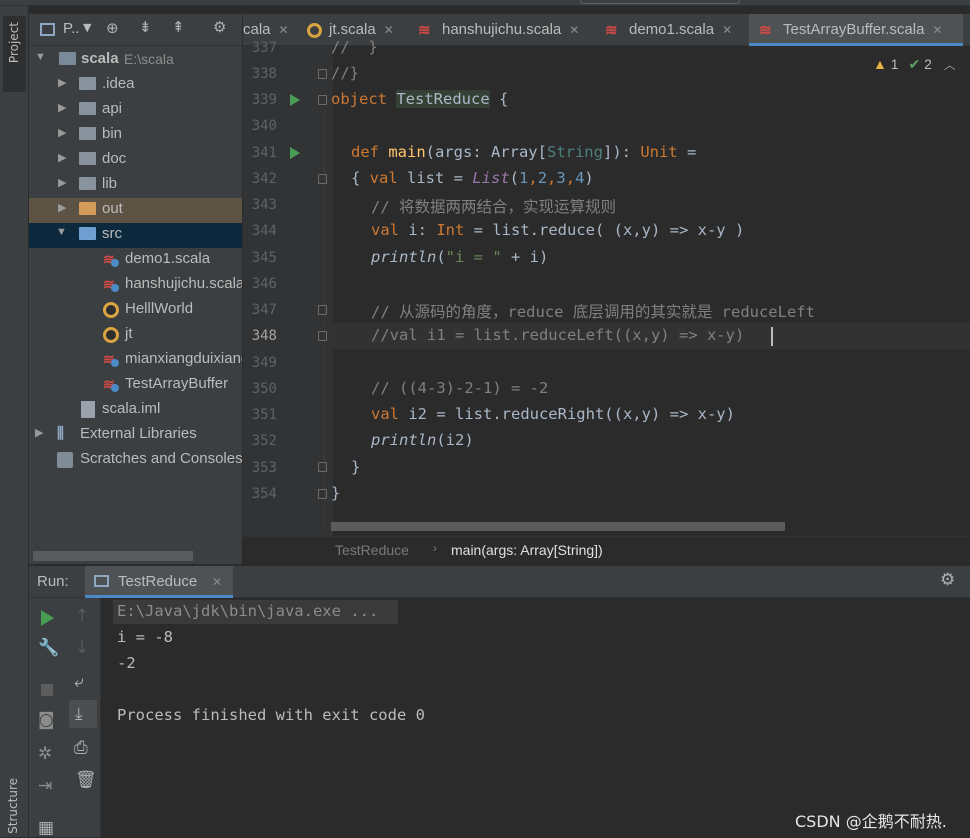 This screenshot has height=838, width=970. What do you see at coordinates (660, 2) in the screenshot?
I see `run-config-selector` at bounding box center [660, 2].